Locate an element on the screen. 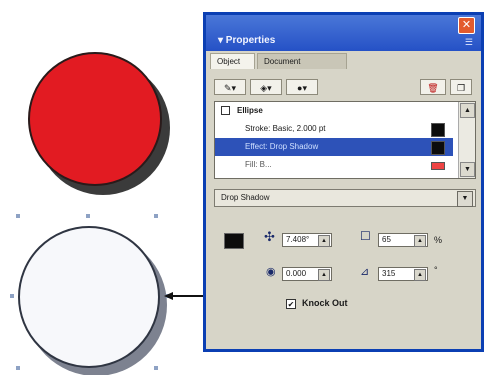 This screenshot has width=488, height=375. pen-icon: ✎▾ is located at coordinates (230, 87).